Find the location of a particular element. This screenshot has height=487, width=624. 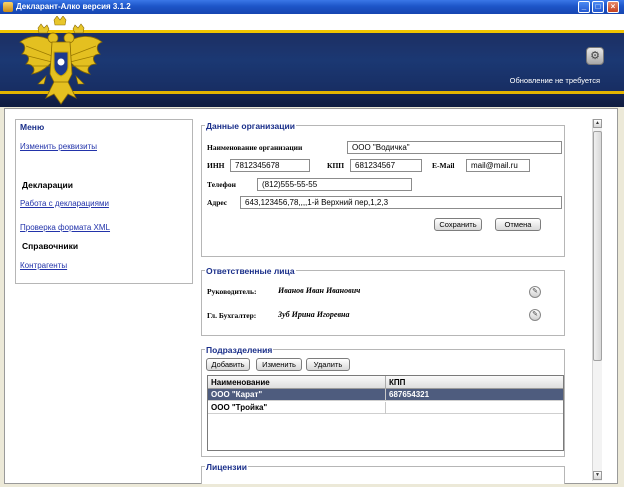

link-change-details: Изменить реквизиты is located at coordinates (58, 146).